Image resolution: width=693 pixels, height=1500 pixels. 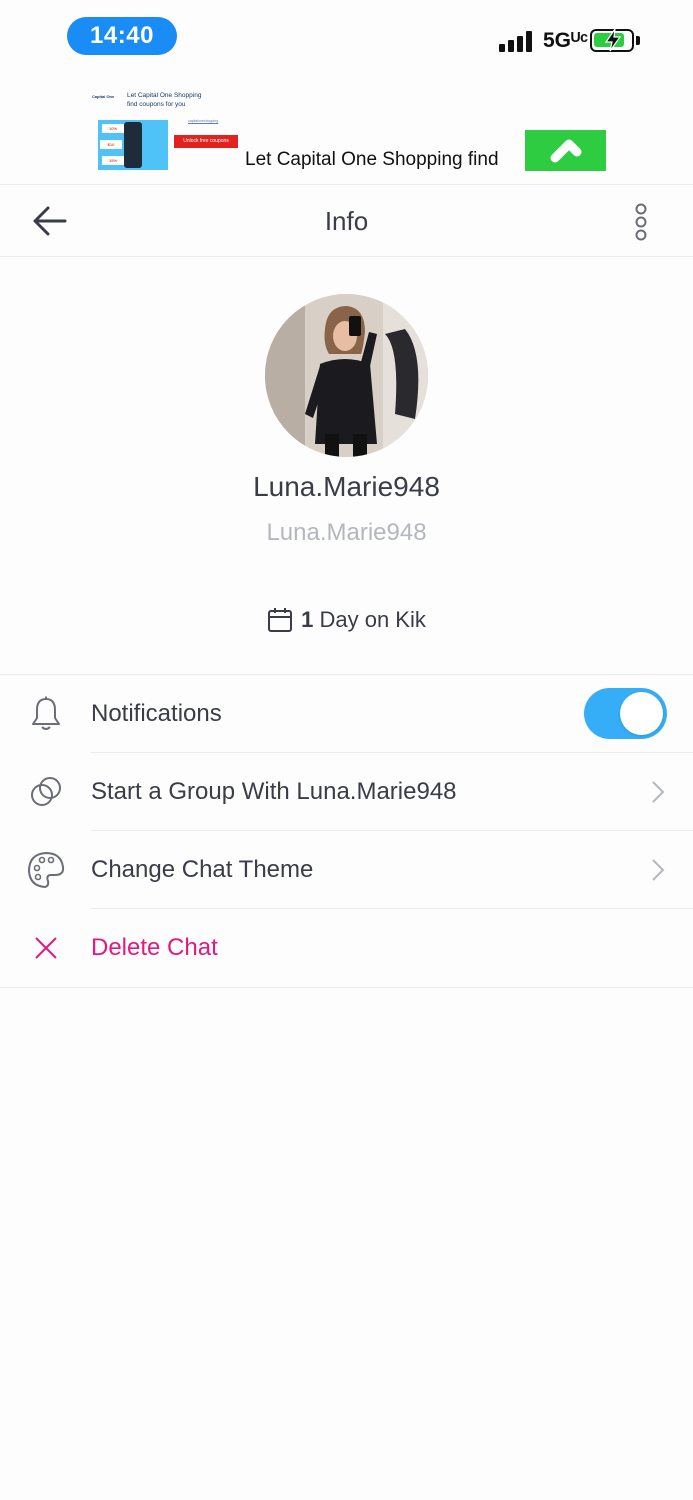 I want to click on info-header: Info, so click(x=346, y=220).